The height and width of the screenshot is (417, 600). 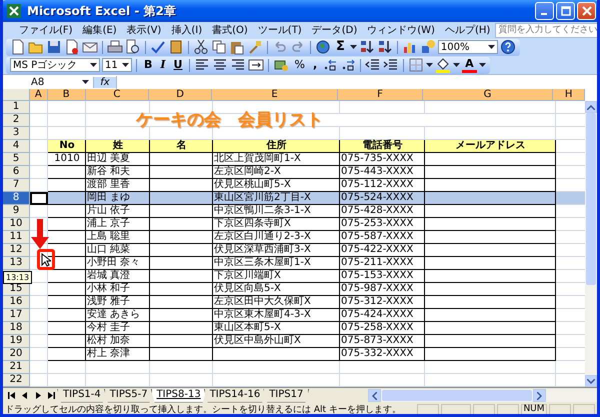 I want to click on maximize-button, so click(x=565, y=11).